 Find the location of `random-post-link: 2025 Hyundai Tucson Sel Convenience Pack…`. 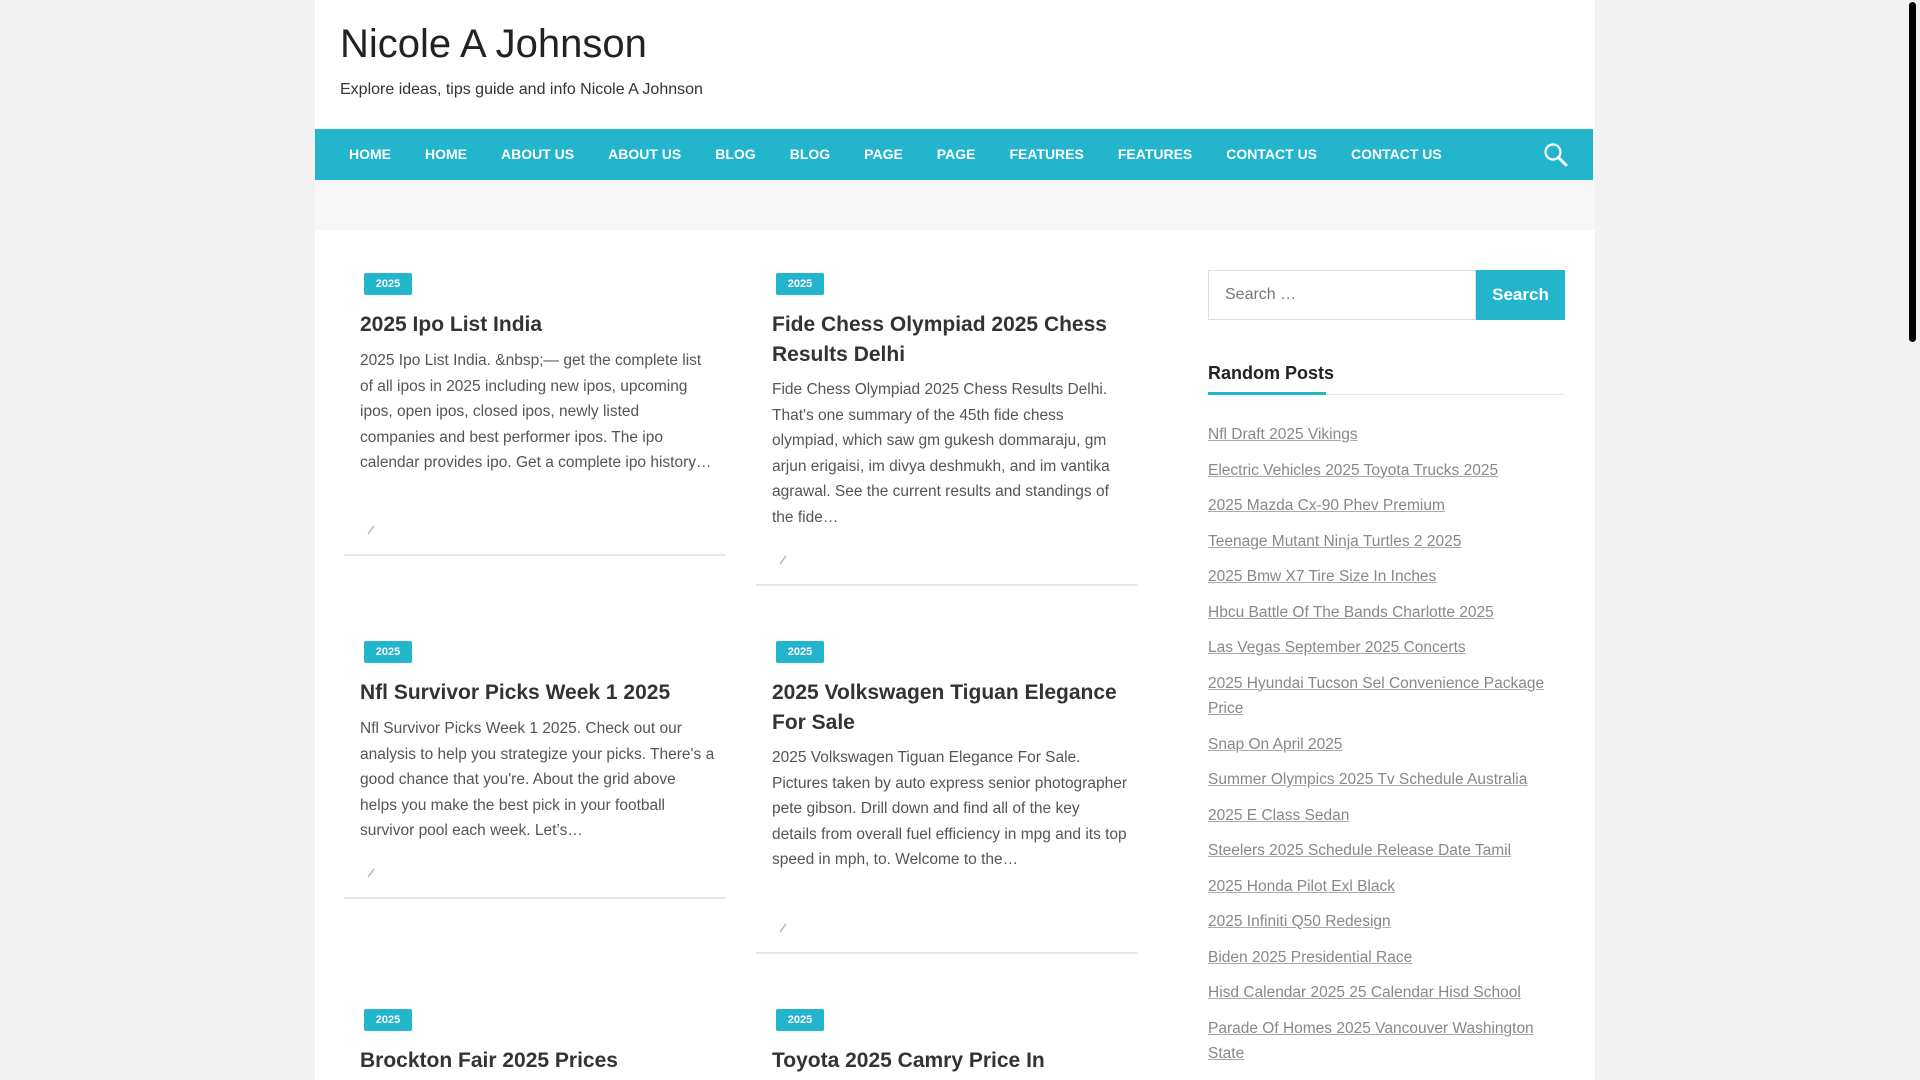

random-post-link: 2025 Hyundai Tucson Sel Convenience Pack… is located at coordinates (1386, 696).